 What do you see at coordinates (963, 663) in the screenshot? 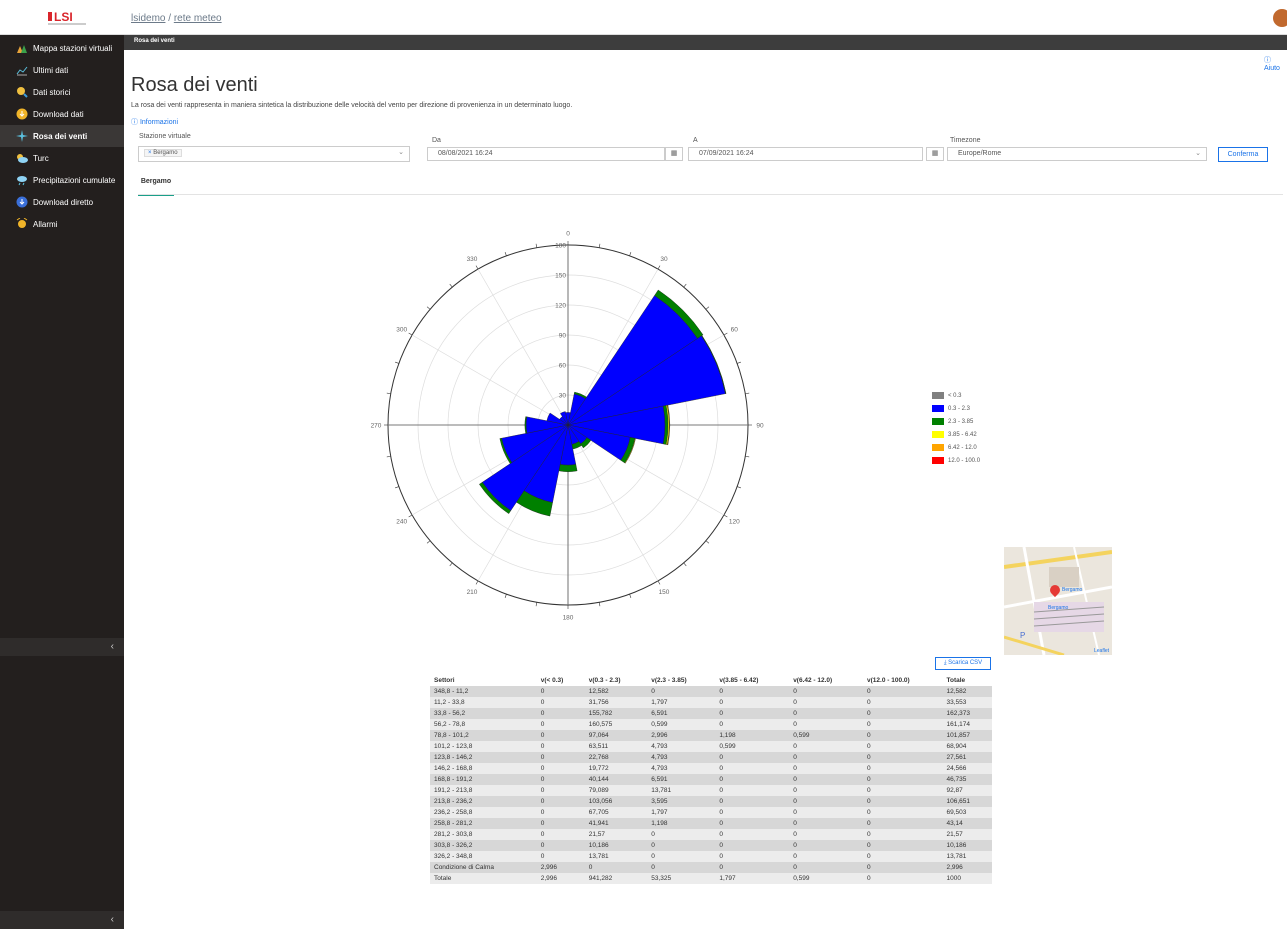
I see `download-csv-button: ⤓ Scarica CSV` at bounding box center [963, 663].